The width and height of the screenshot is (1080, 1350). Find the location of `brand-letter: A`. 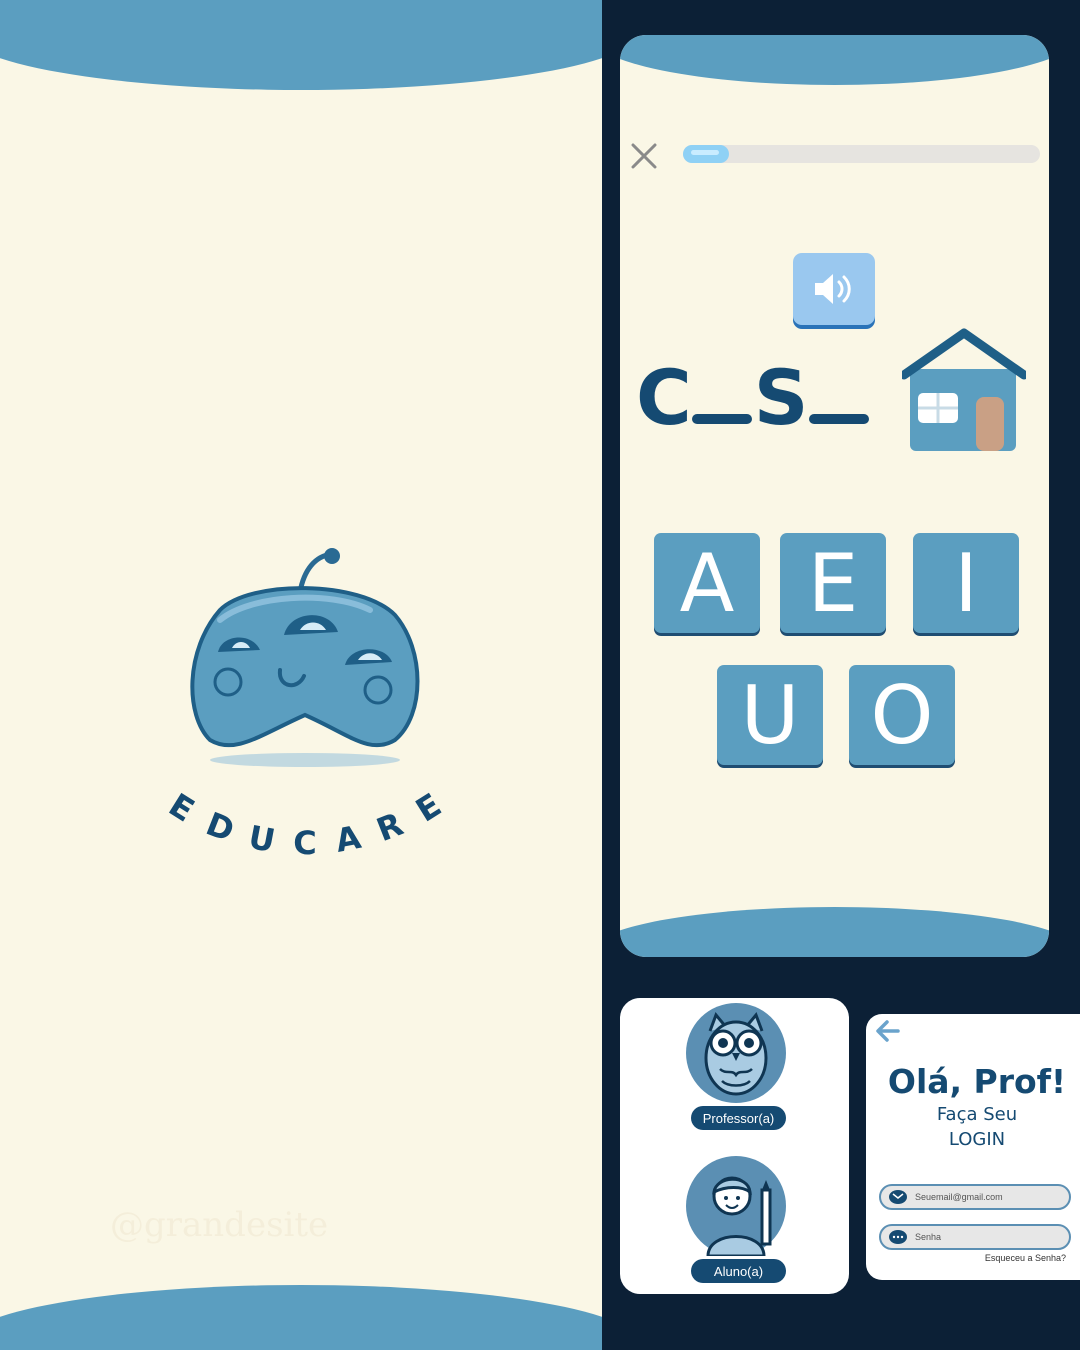

brand-letter: A is located at coordinates (348, 839).